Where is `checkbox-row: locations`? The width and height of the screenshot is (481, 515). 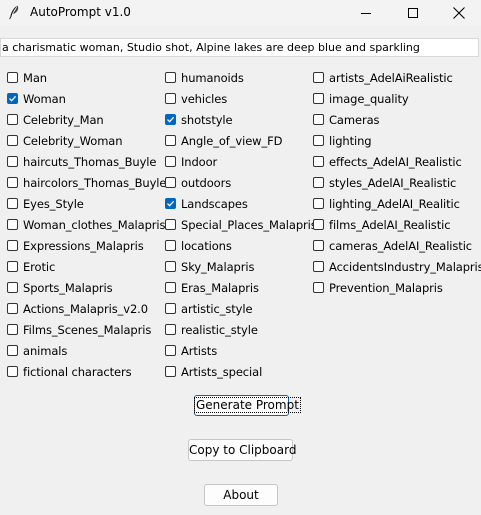 checkbox-row: locations is located at coordinates (241, 245).